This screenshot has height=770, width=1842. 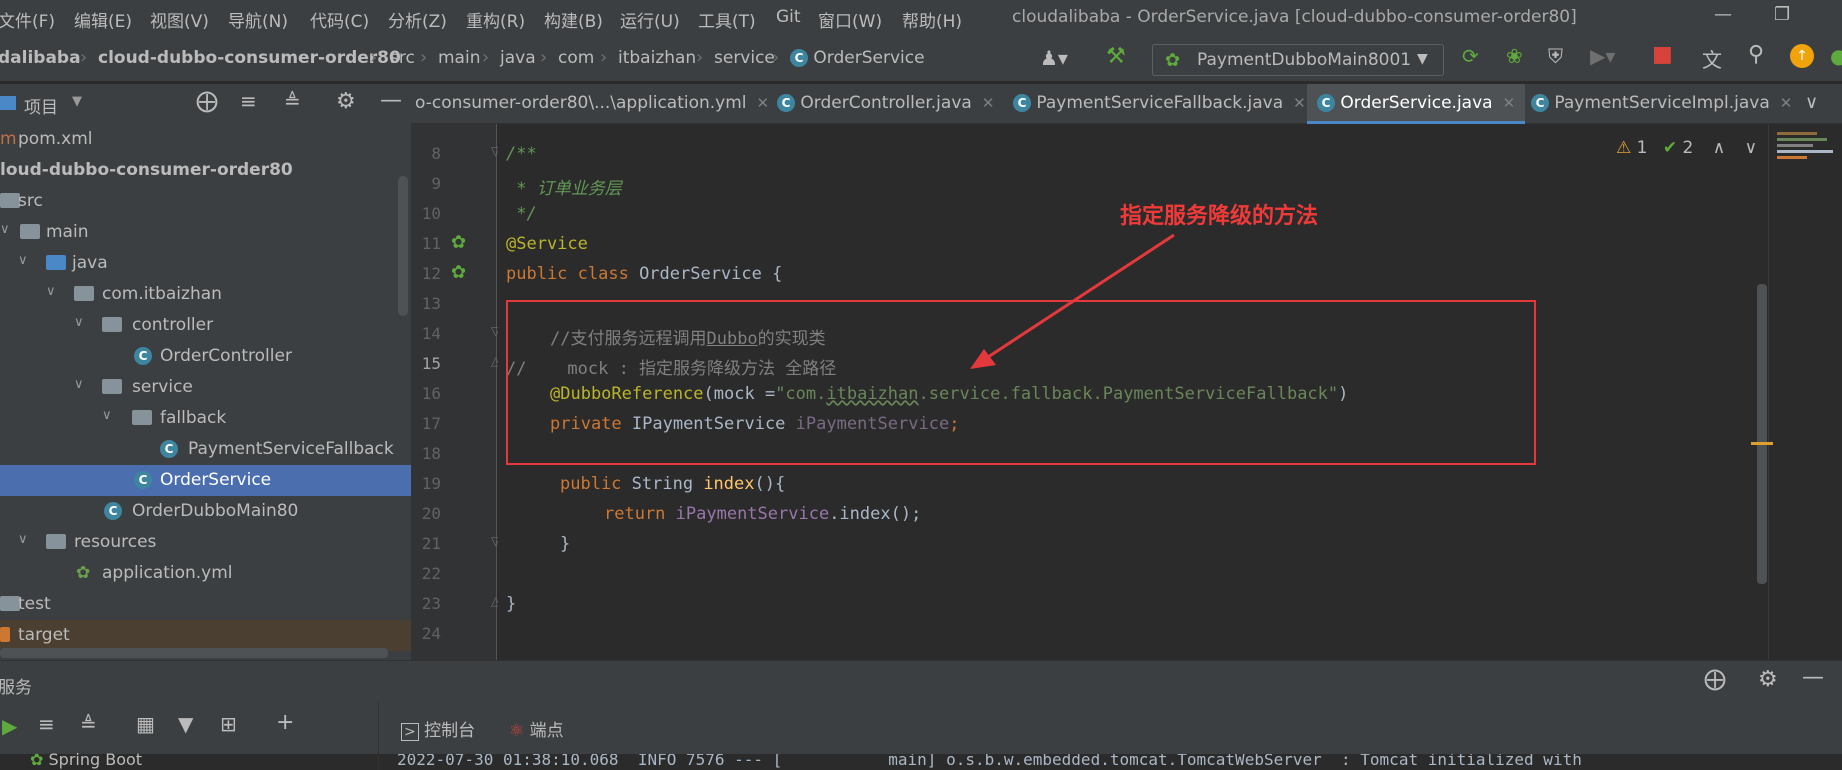 I want to click on tab-paymentservicefallback: C PaymentServiceFallback.java ✕, so click(x=1159, y=104).